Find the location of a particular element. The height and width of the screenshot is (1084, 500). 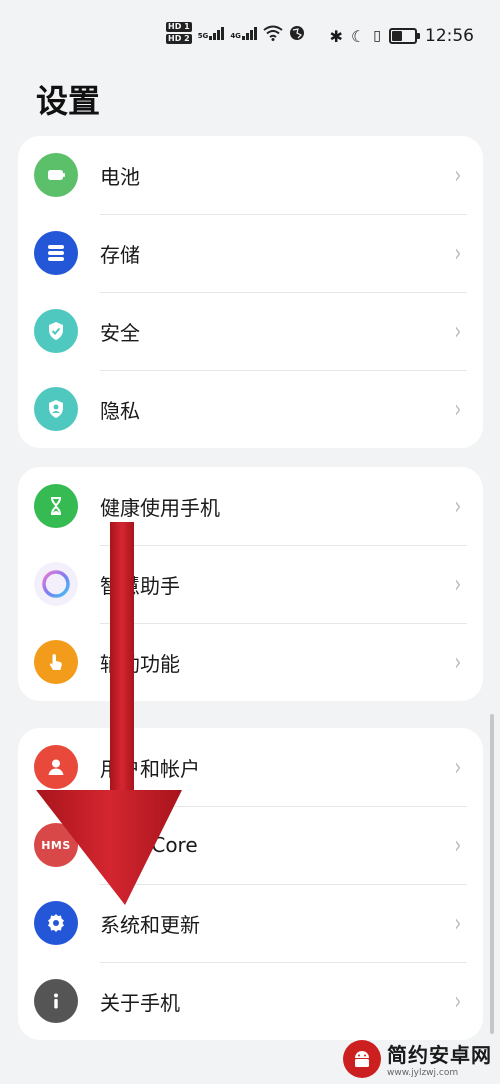

watermark-text: 简约安卓网 www.jylzwj.com is located at coordinates (439, 1058).